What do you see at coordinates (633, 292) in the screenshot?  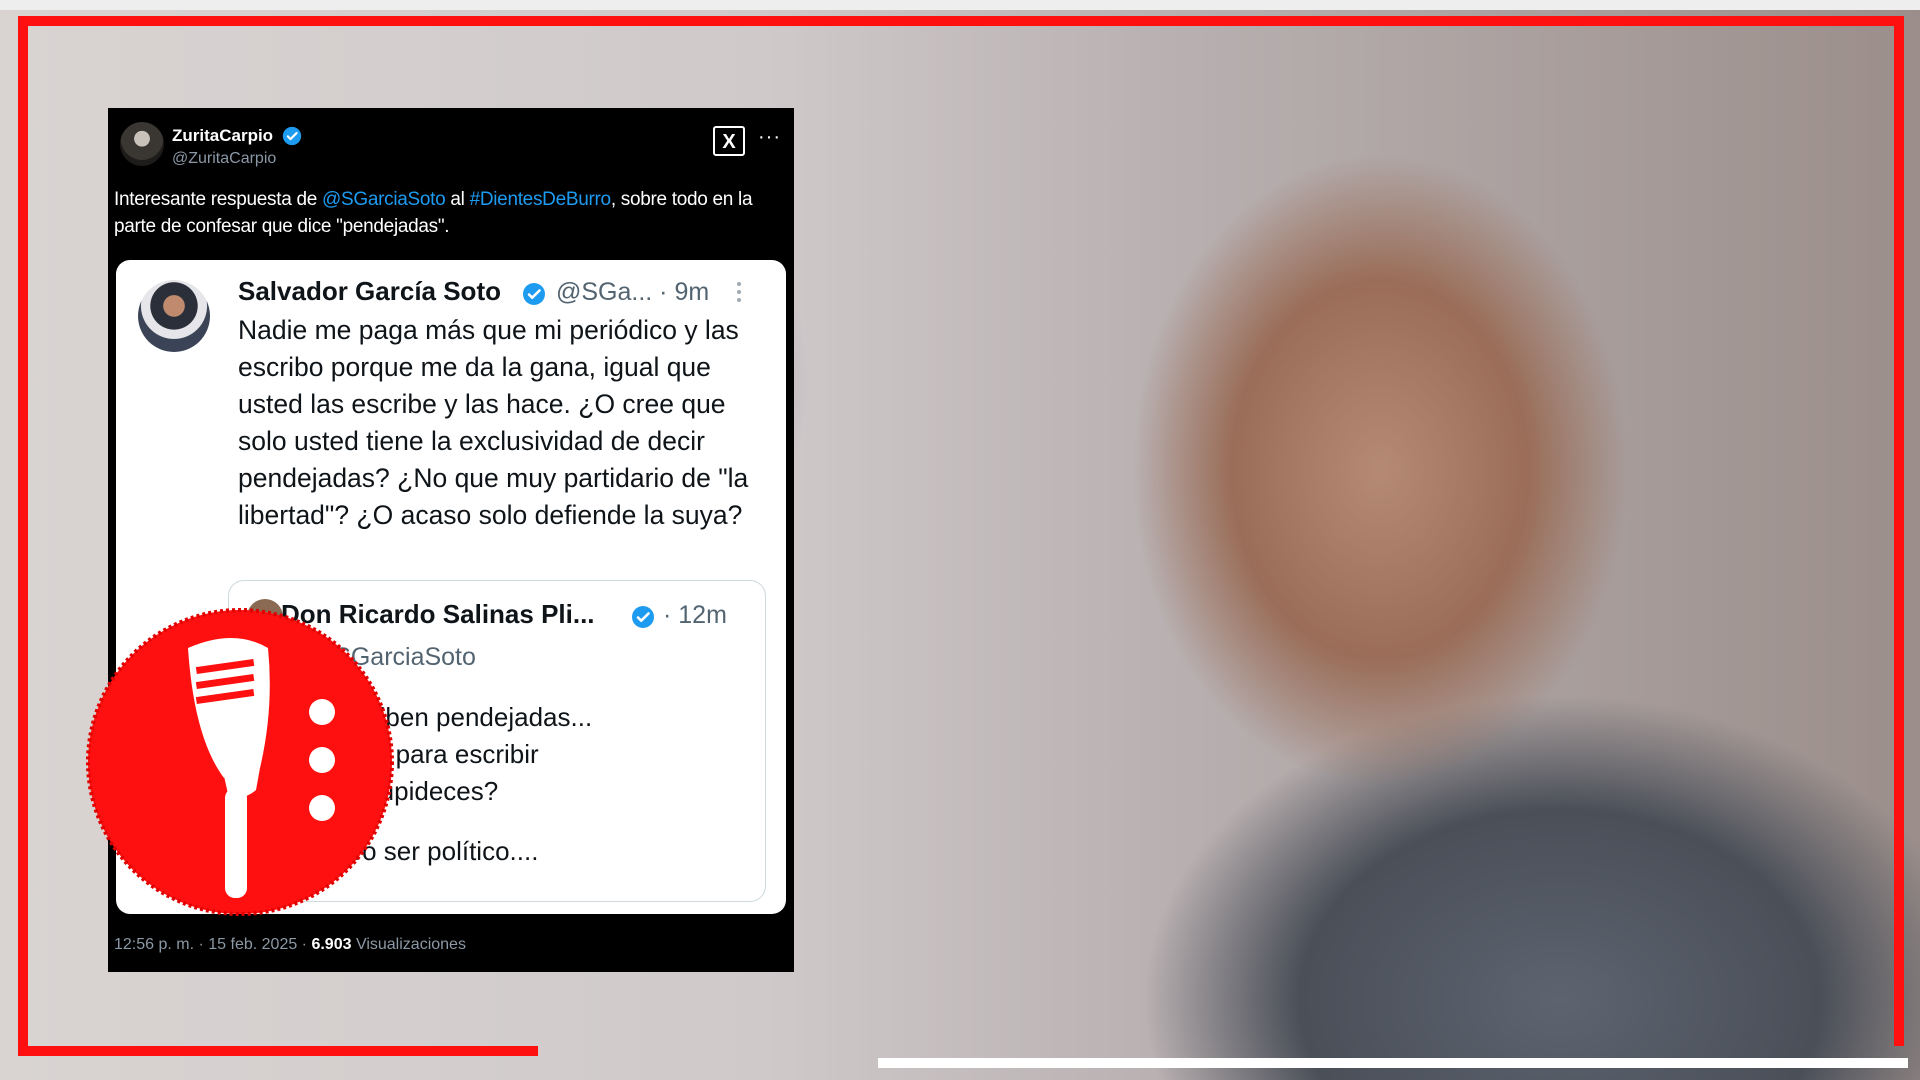 I see `embedded-handle-time: @SGa... · 9m` at bounding box center [633, 292].